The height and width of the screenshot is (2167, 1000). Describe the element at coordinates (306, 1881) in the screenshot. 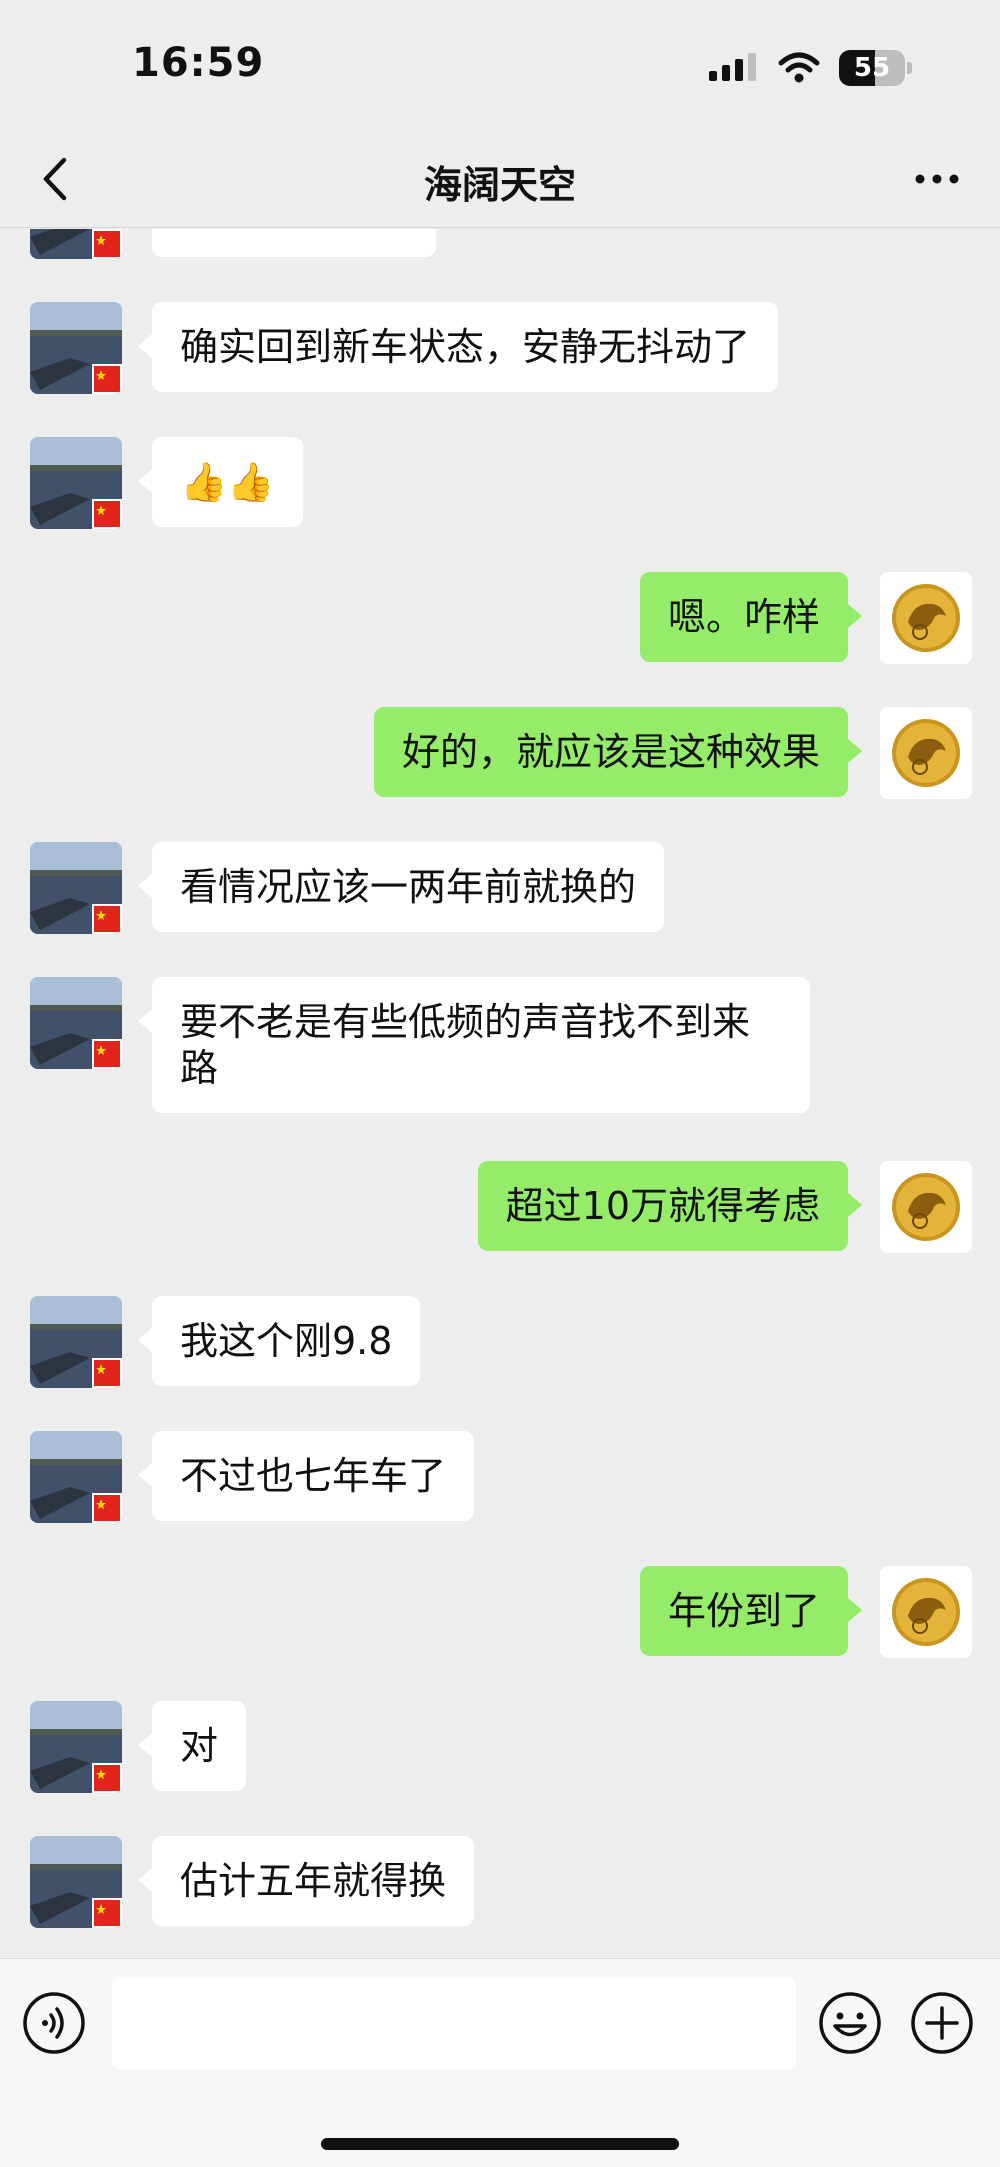

I see `message-bubble: 估计五年就得换` at that location.